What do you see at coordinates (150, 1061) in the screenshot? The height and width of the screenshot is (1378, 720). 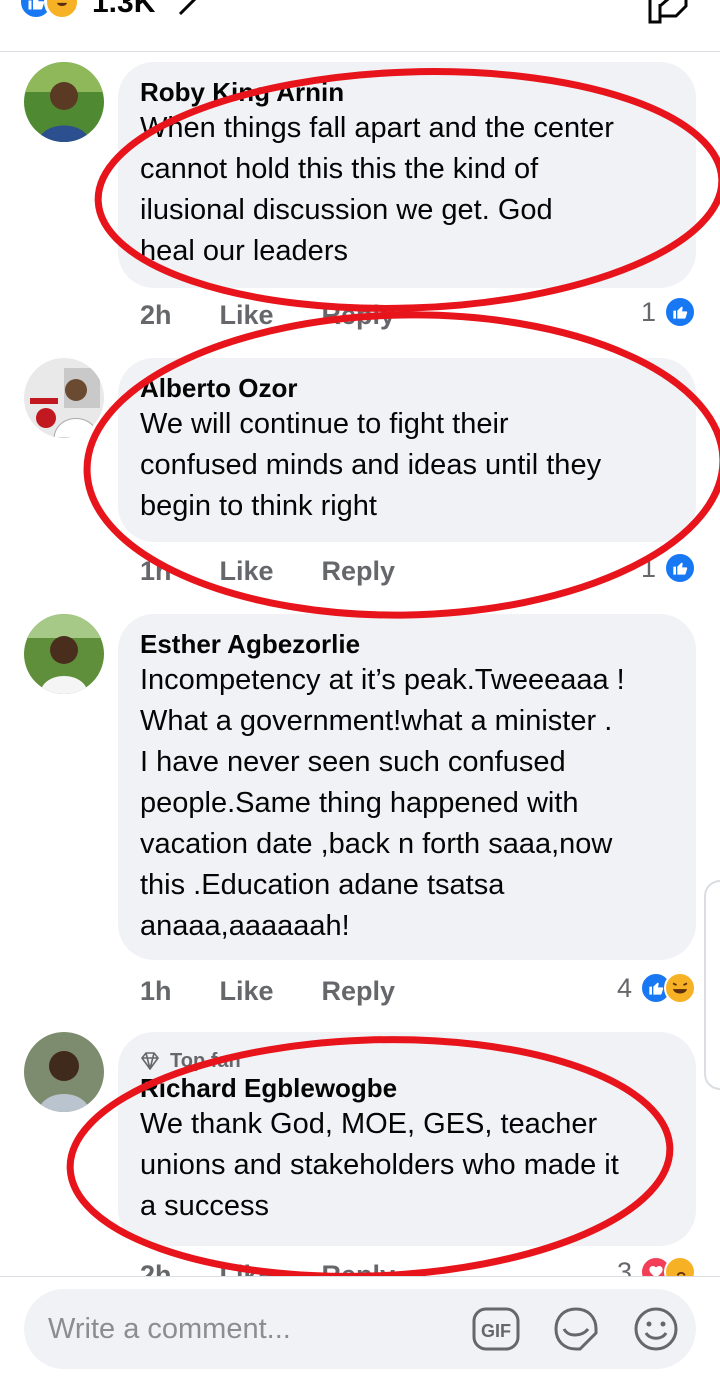 I see `diamond-icon` at bounding box center [150, 1061].